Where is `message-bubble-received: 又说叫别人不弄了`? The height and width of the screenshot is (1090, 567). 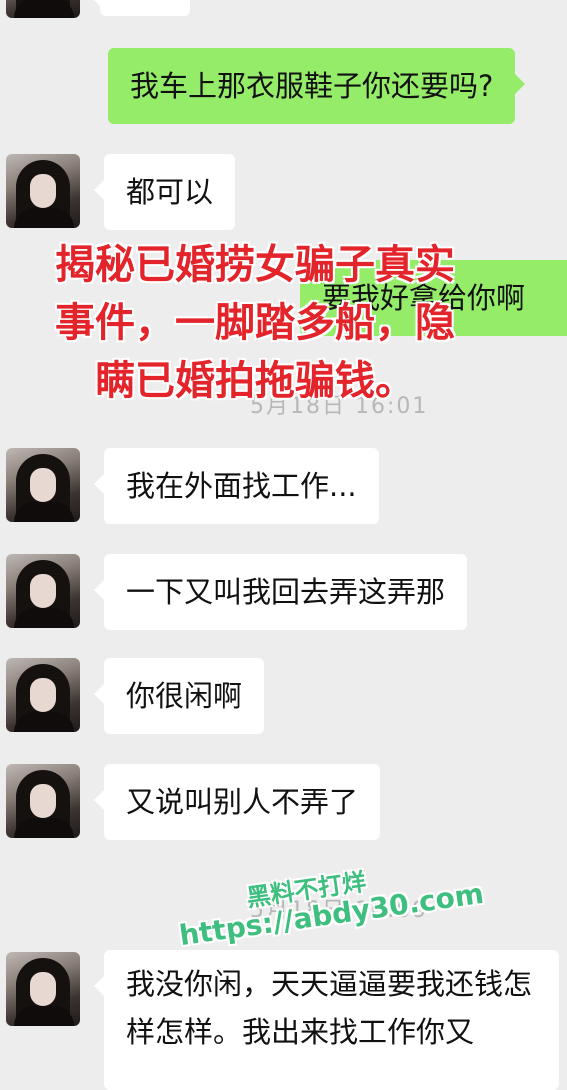 message-bubble-received: 又说叫别人不弄了 is located at coordinates (237, 802).